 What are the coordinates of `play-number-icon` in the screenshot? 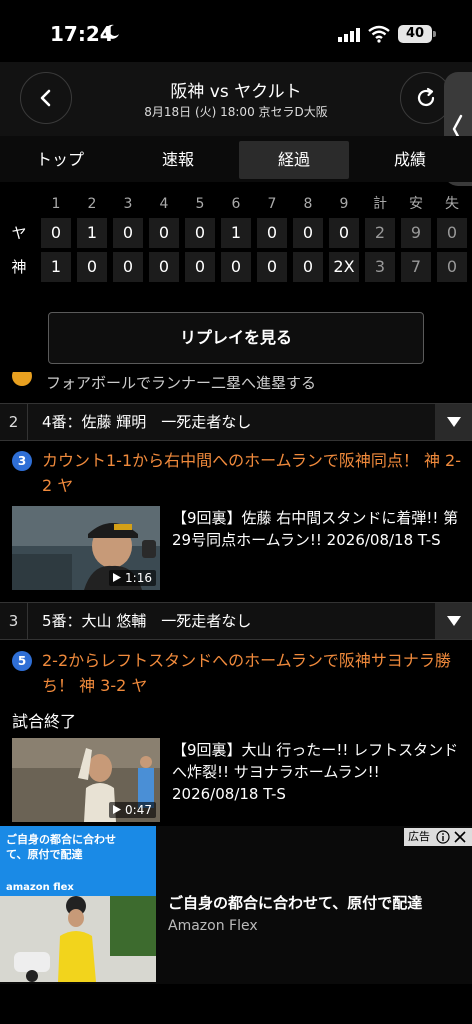 It's located at (22, 379).